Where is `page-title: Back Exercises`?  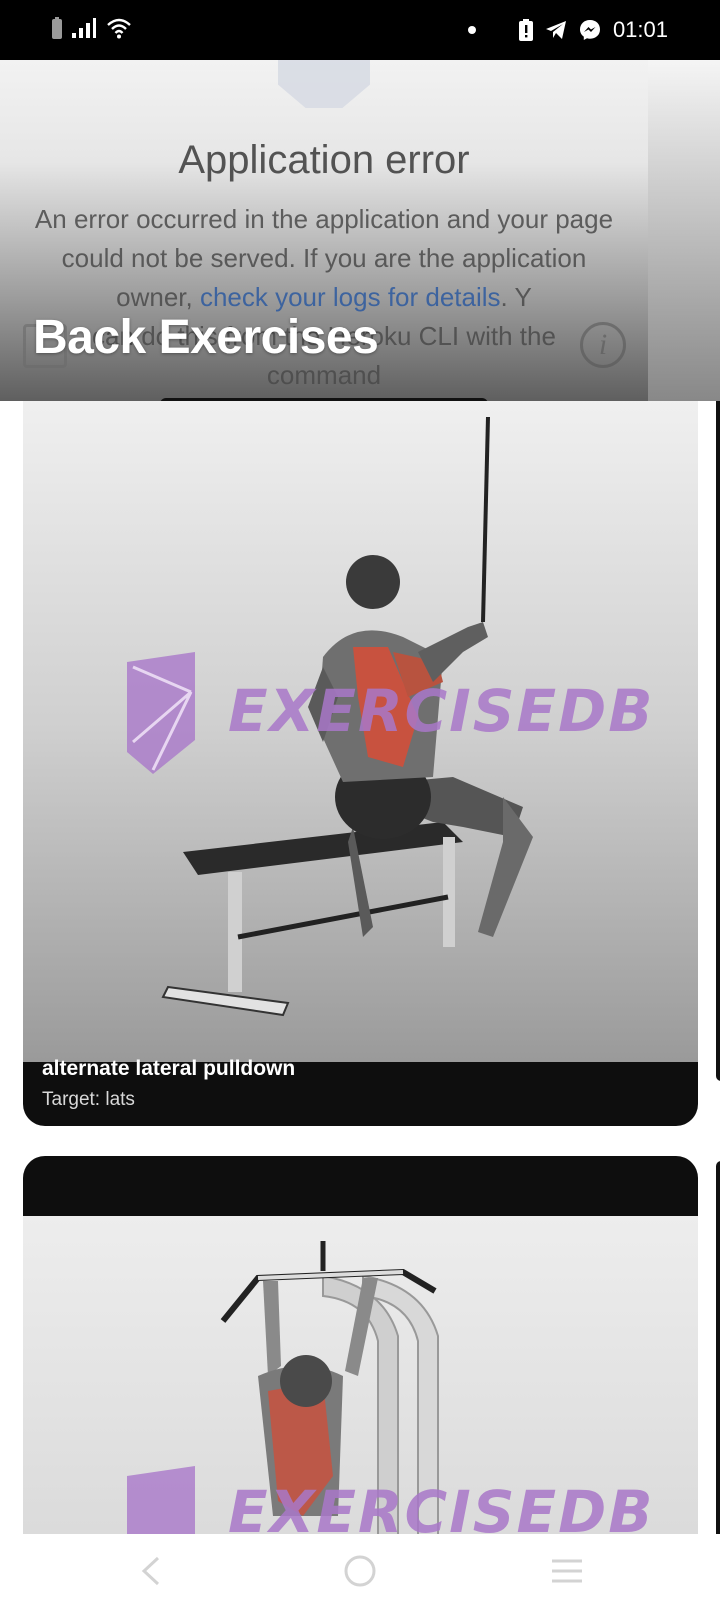 page-title: Back Exercises is located at coordinates (206, 337).